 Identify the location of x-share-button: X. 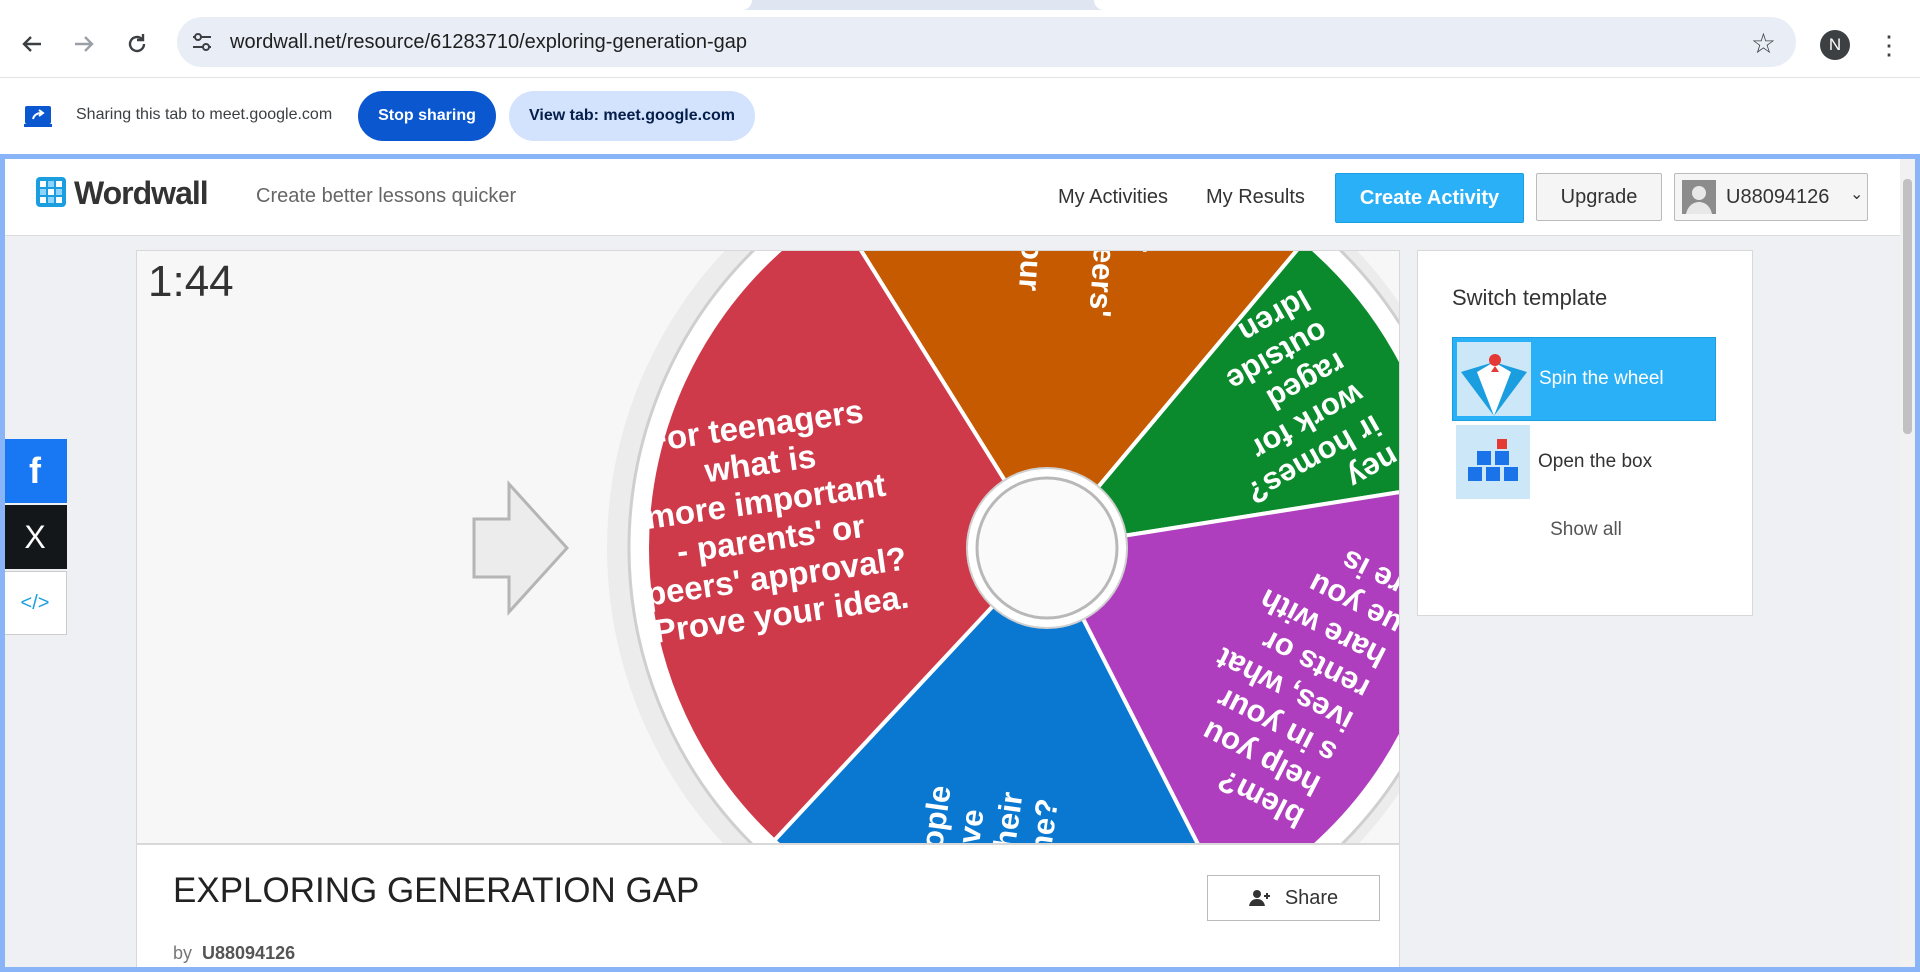
(36, 537).